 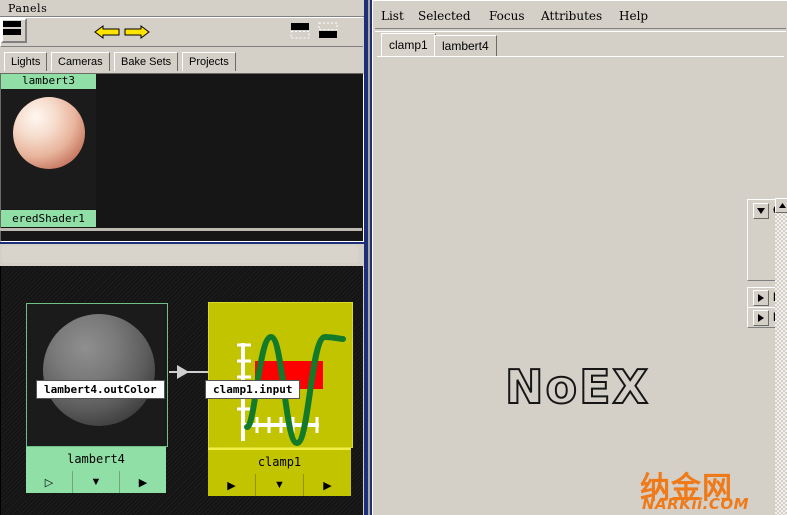 I want to click on connection-arrow-icon, so click(x=183, y=372).